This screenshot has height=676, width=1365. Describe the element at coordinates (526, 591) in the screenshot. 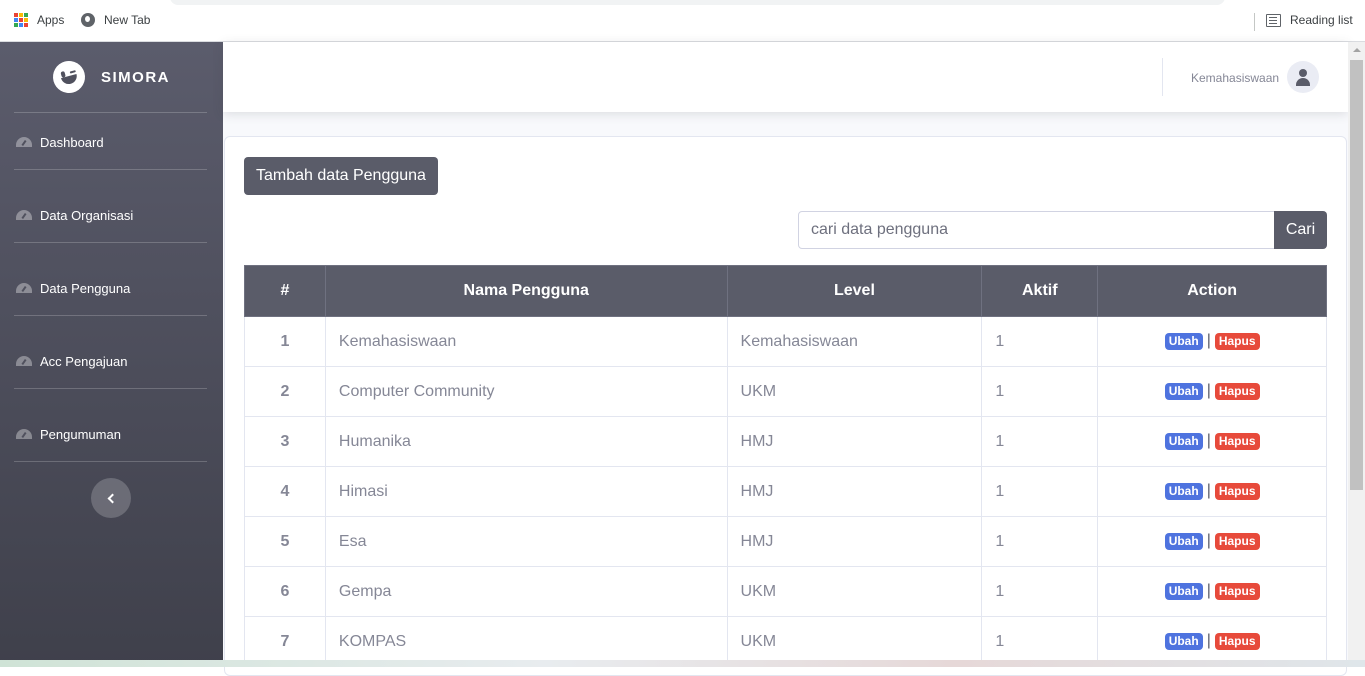

I see `cell-nama: Gempa` at that location.